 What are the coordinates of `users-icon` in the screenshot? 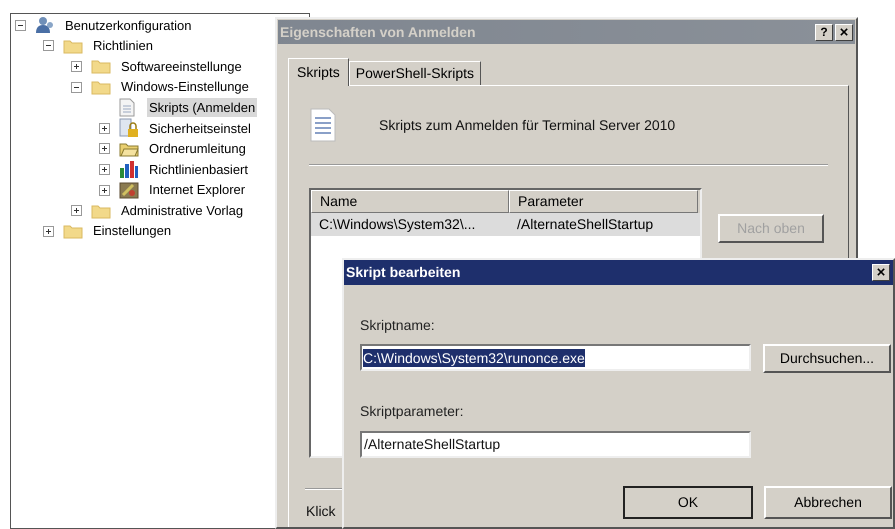 It's located at (45, 25).